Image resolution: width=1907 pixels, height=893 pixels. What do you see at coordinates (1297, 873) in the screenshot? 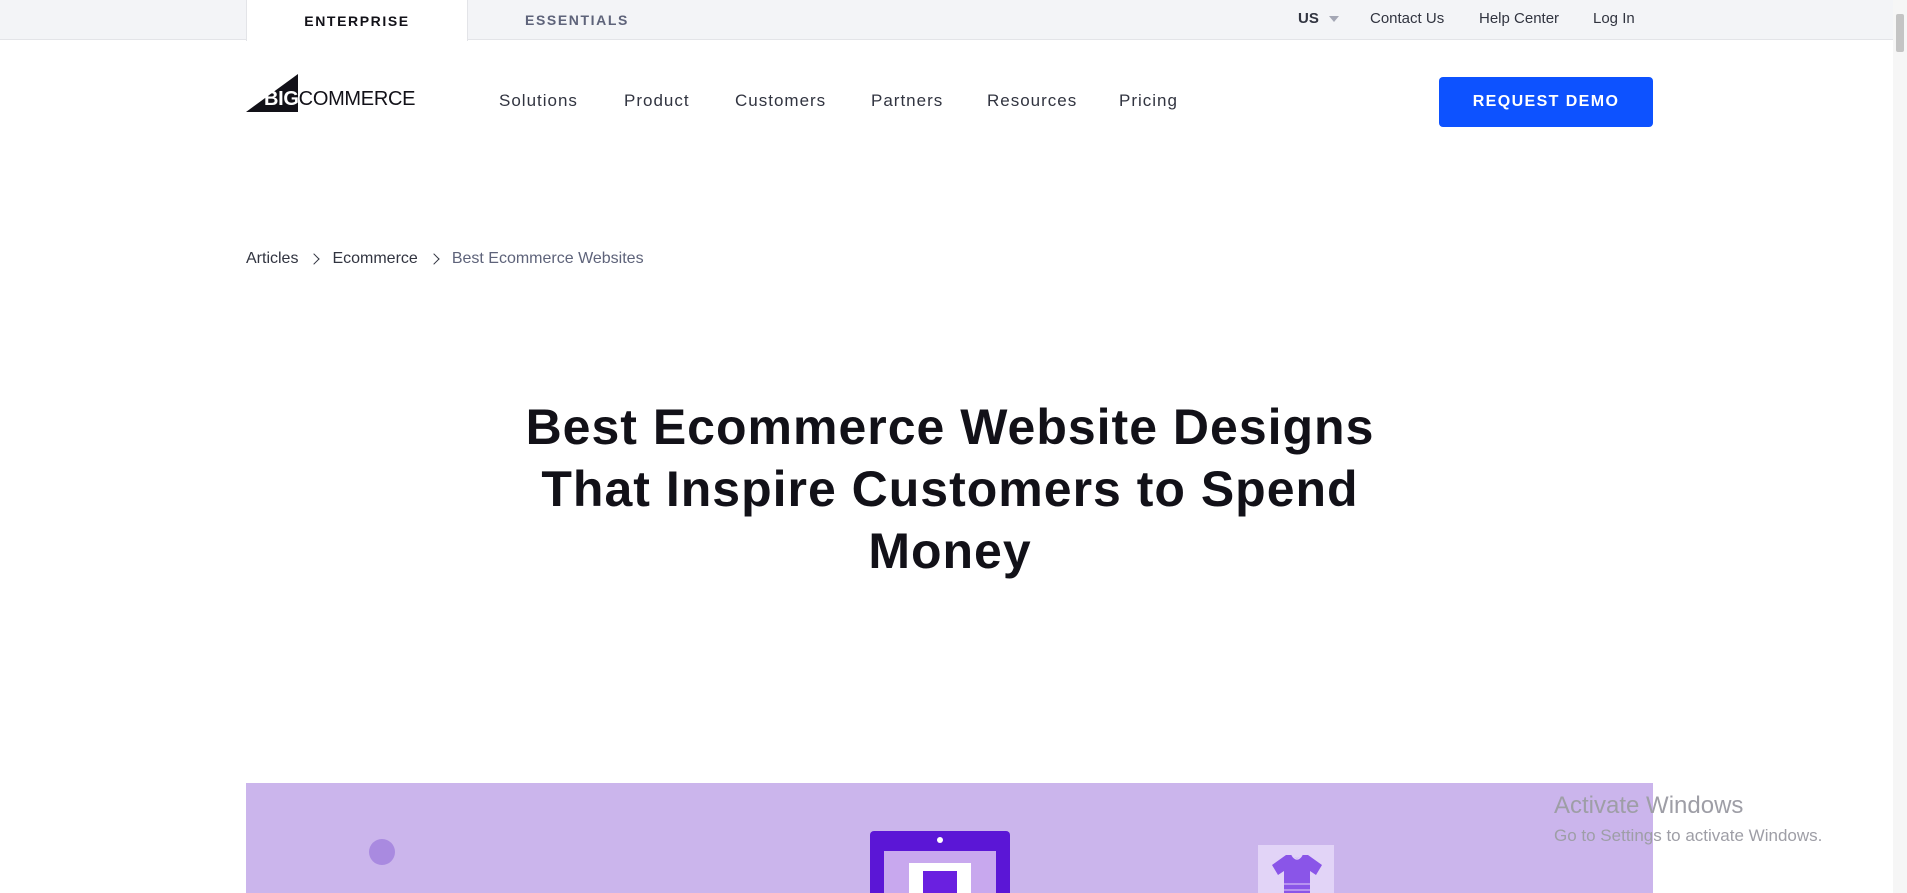
I see `tshirt-icon` at bounding box center [1297, 873].